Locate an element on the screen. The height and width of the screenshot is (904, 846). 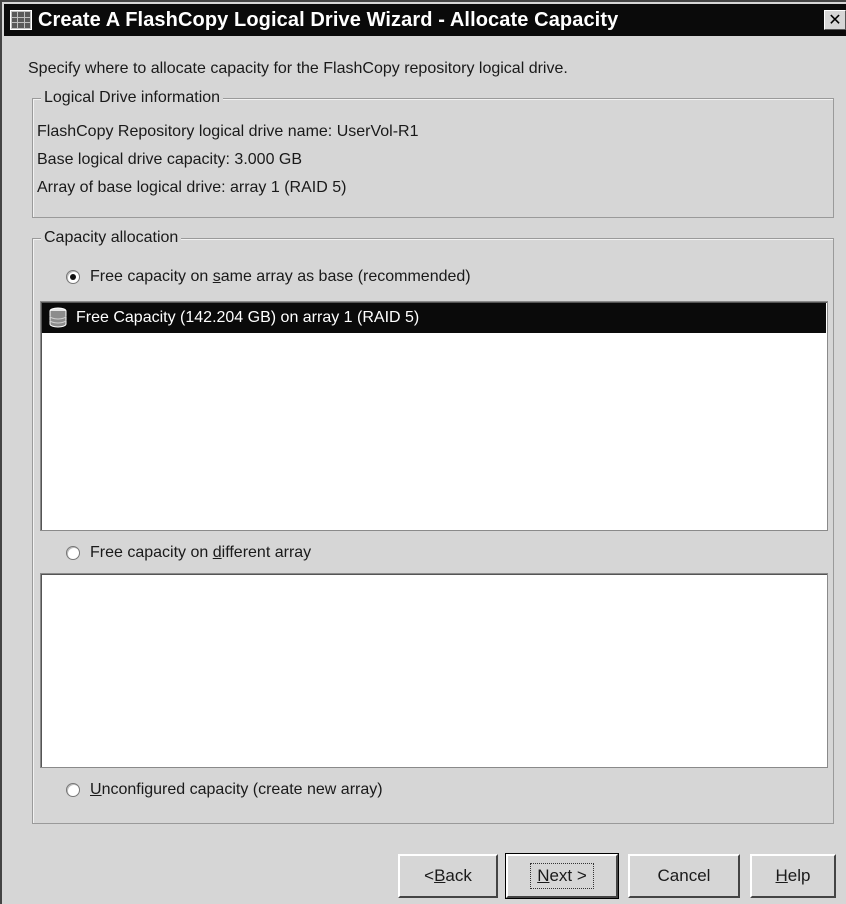
radio-different-array-button is located at coordinates (73, 553).